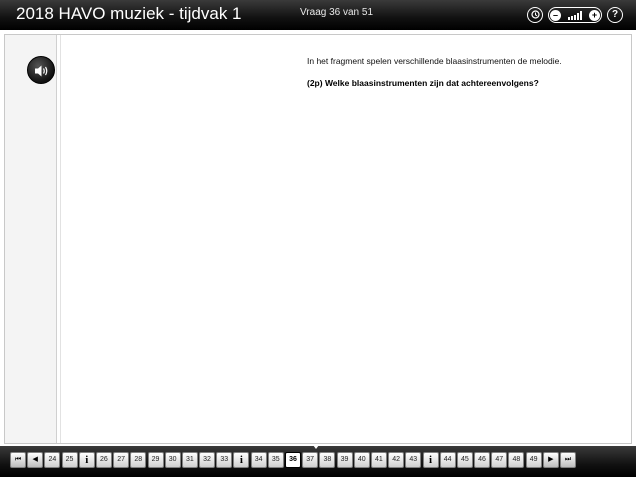  I want to click on volume-down-icon: –, so click(555, 15).